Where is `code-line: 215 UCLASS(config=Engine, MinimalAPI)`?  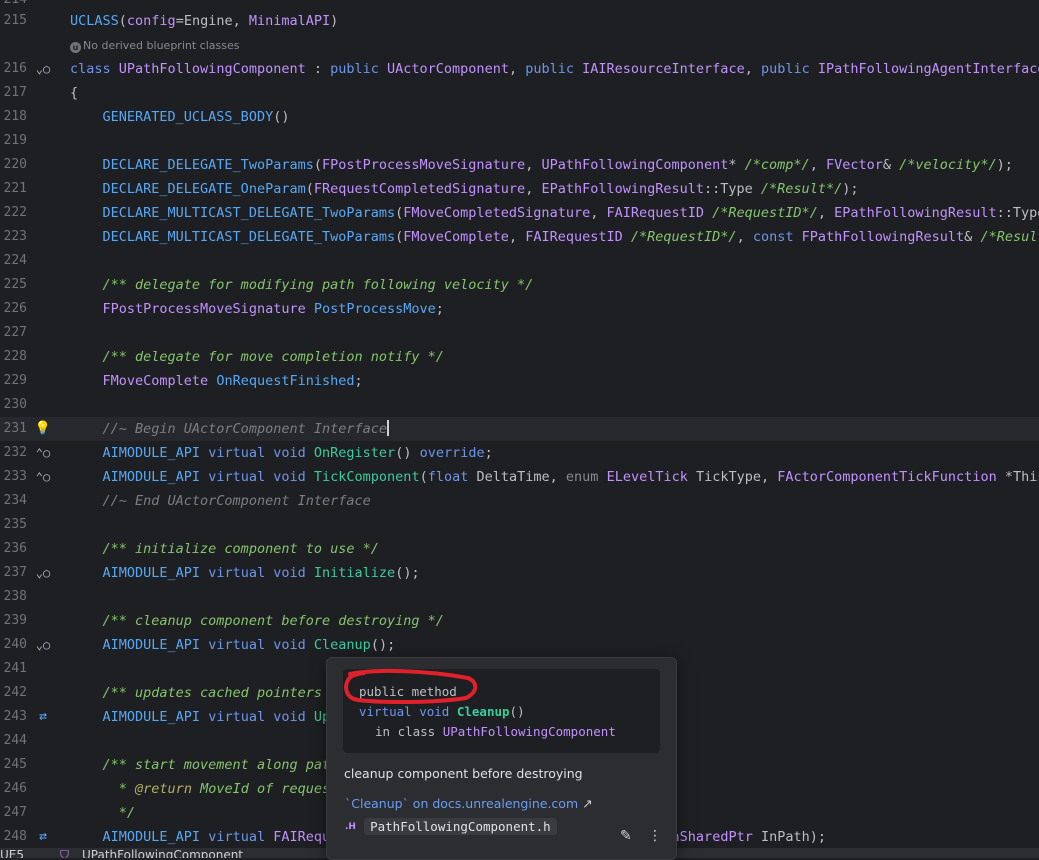
code-line: 215 UCLASS(config=Engine, MinimalAPI) is located at coordinates (519, 21).